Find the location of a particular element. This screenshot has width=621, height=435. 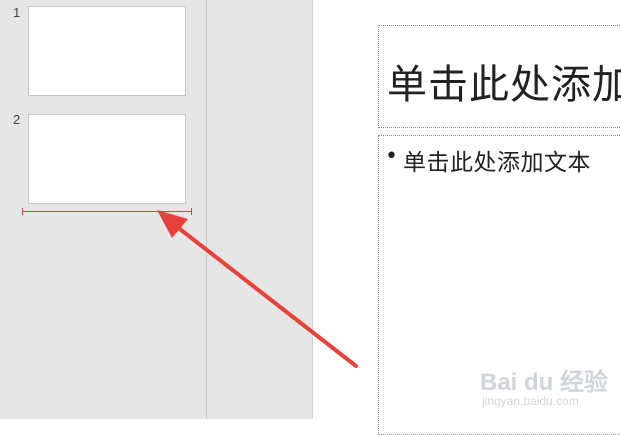

title-placeholder: 单击此处添加 is located at coordinates (499, 76).